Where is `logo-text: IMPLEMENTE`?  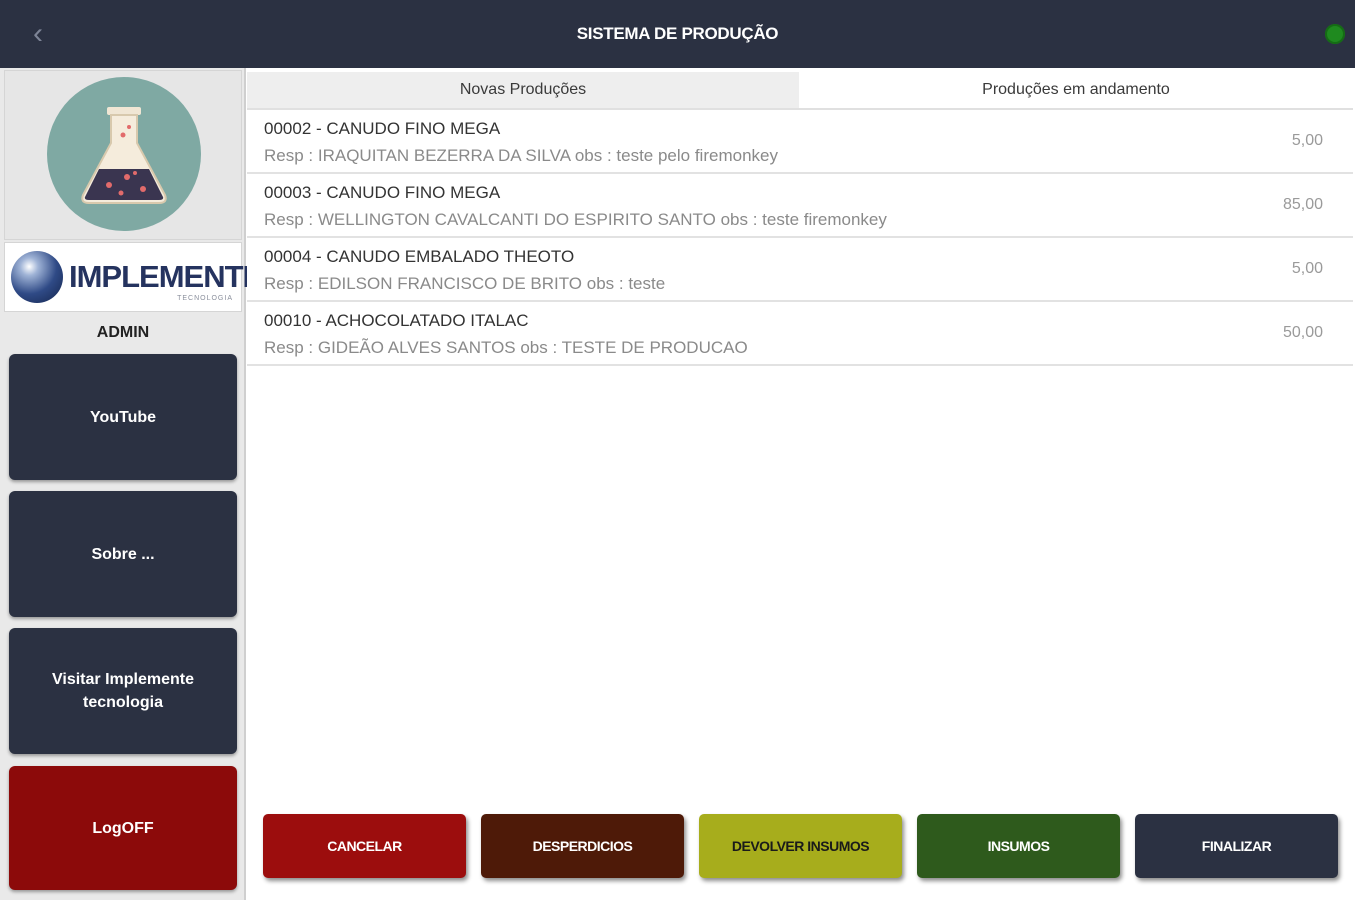
logo-text: IMPLEMENTE is located at coordinates (166, 276).